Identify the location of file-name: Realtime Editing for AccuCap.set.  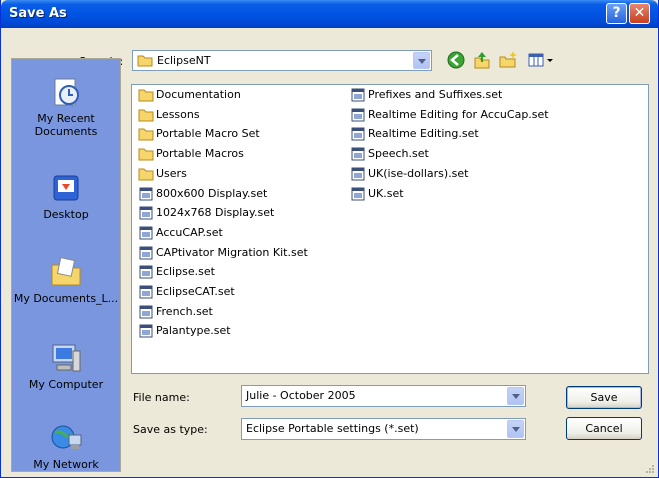
(458, 114).